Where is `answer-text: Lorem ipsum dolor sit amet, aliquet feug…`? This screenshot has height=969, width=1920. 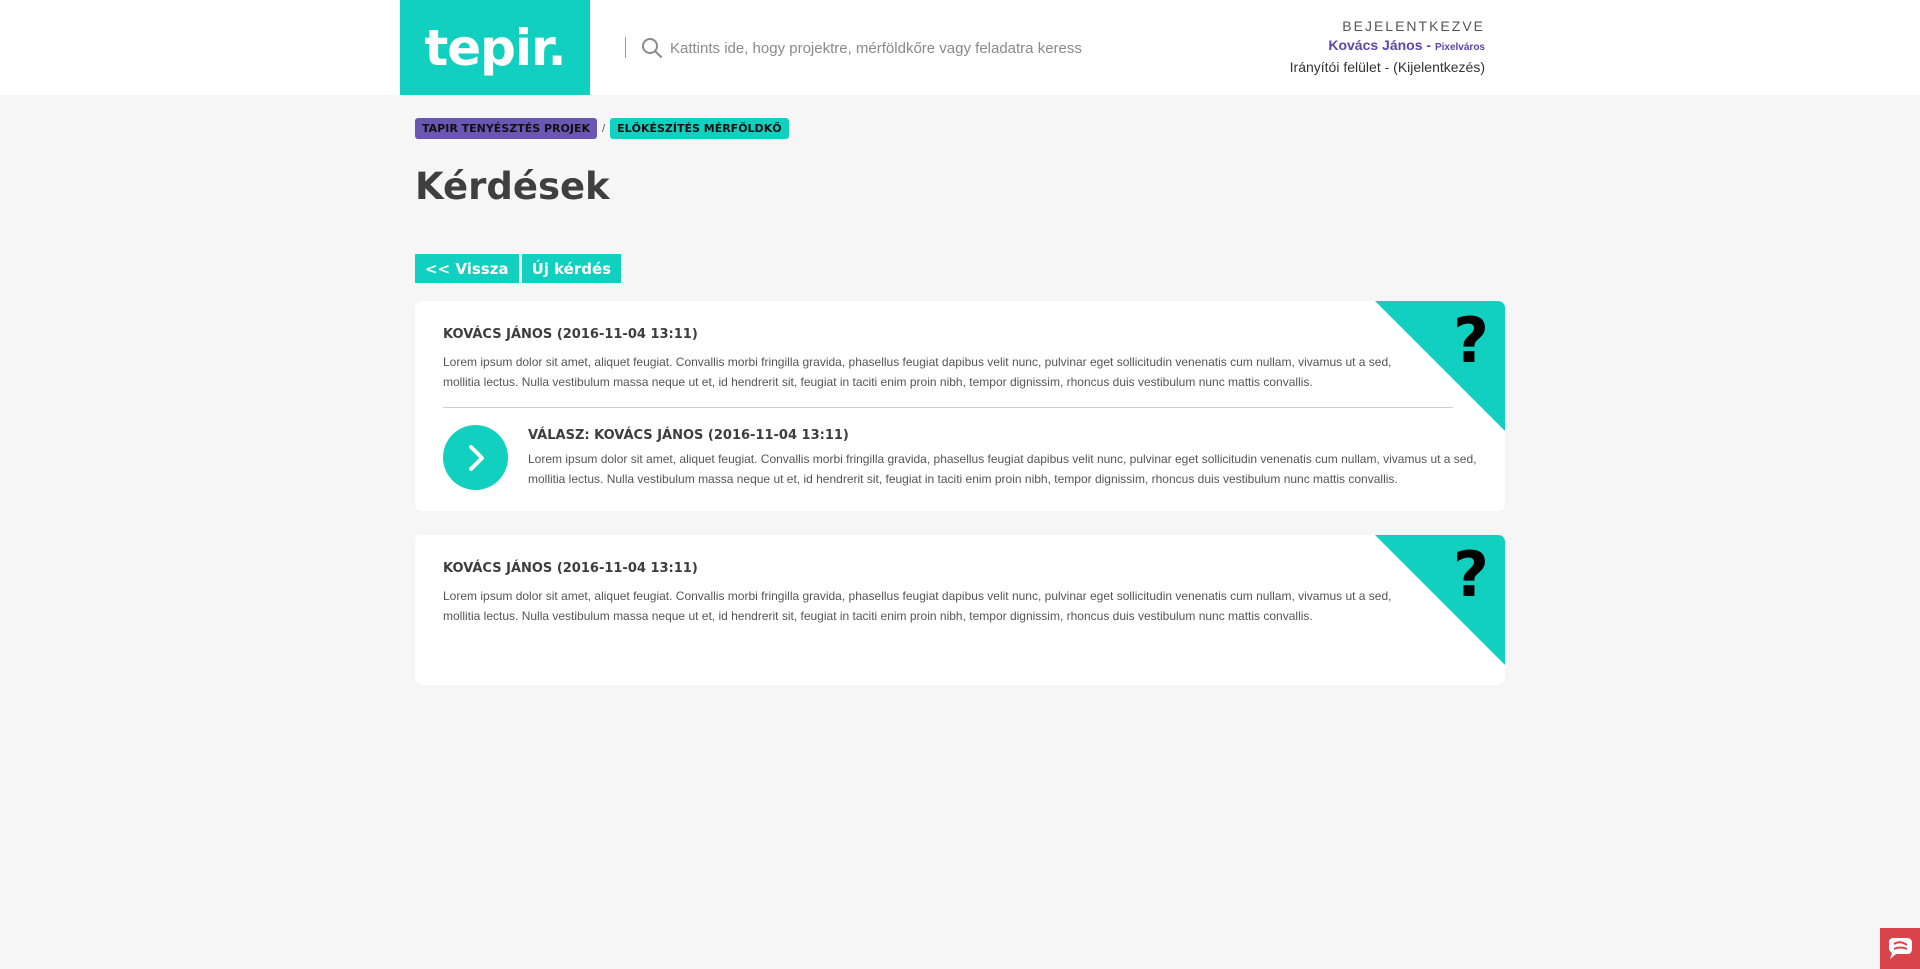 answer-text: Lorem ipsum dolor sit amet, aliquet feug… is located at coordinates (1002, 469).